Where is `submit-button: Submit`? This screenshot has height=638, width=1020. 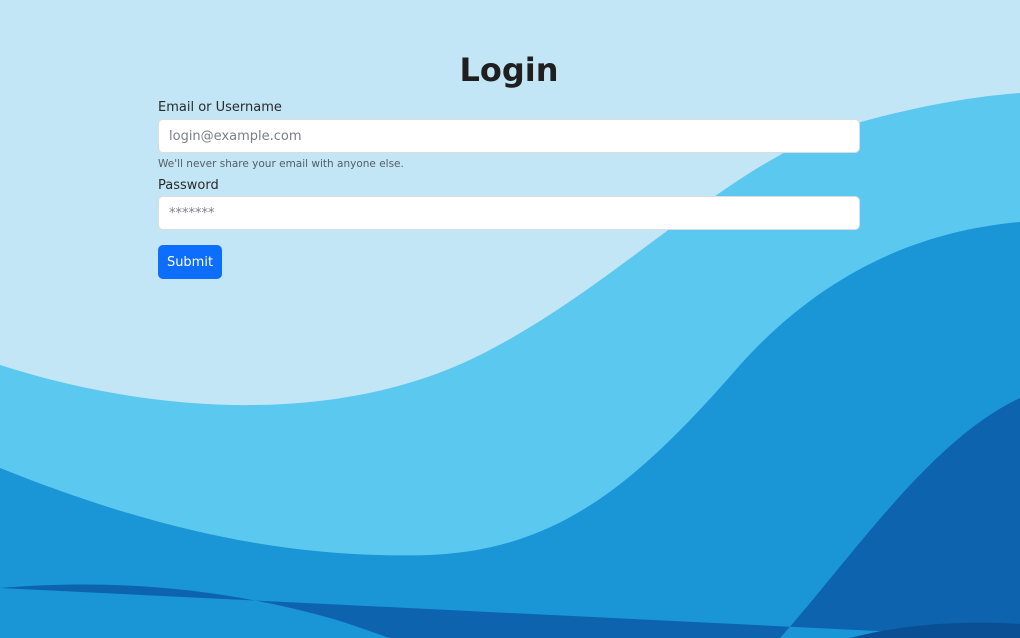 submit-button: Submit is located at coordinates (190, 262).